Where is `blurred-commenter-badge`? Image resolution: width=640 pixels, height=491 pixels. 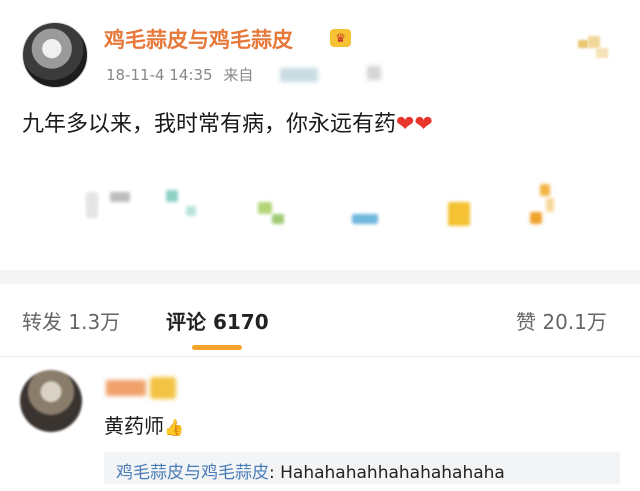 blurred-commenter-badge is located at coordinates (163, 388).